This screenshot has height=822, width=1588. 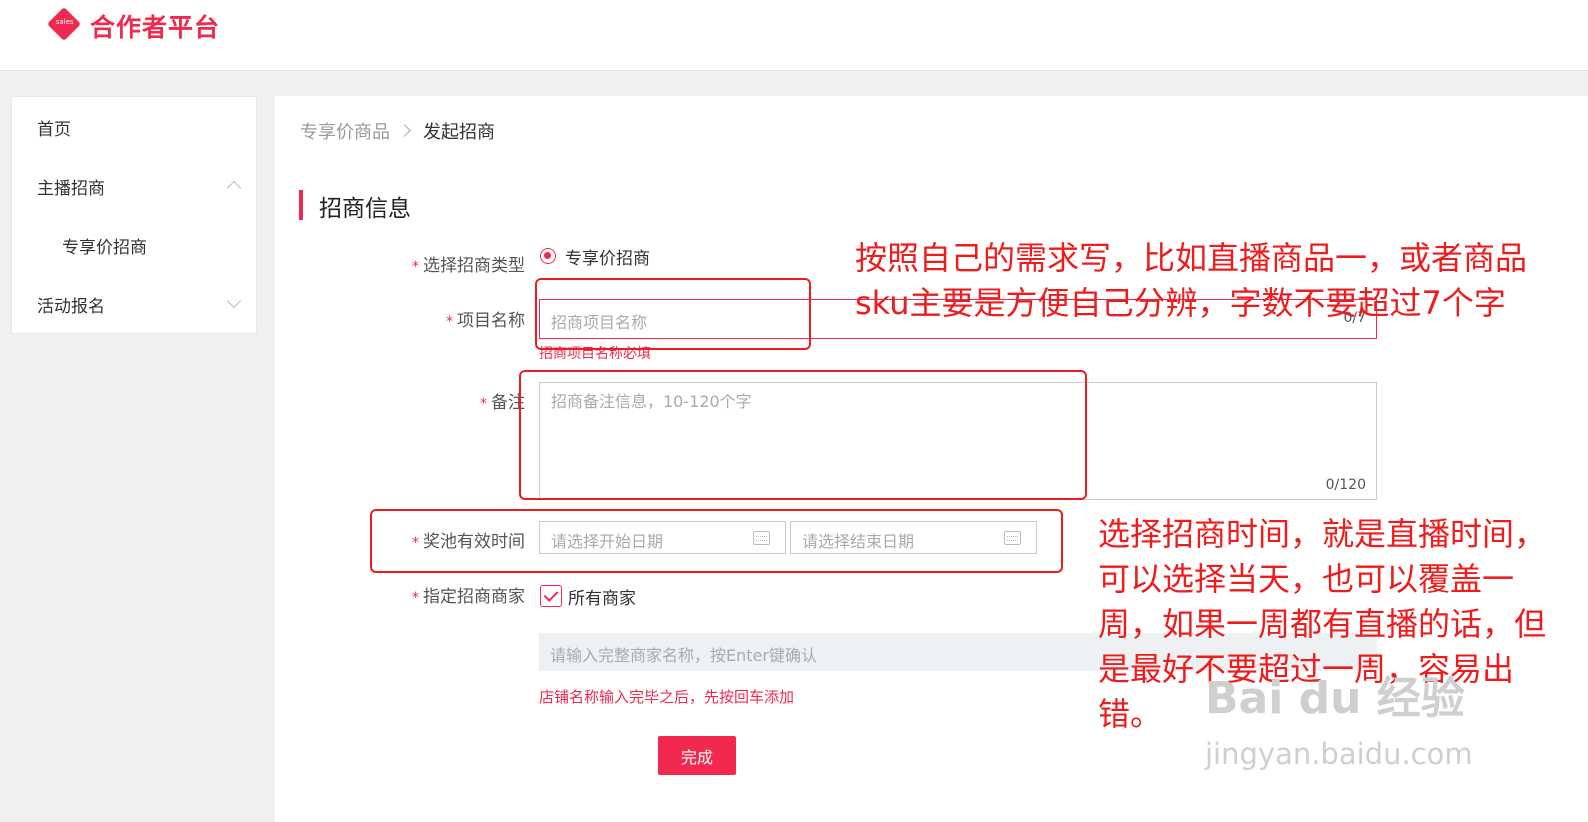 What do you see at coordinates (607, 259) in the screenshot?
I see `type-radio-label: 专享价招商` at bounding box center [607, 259].